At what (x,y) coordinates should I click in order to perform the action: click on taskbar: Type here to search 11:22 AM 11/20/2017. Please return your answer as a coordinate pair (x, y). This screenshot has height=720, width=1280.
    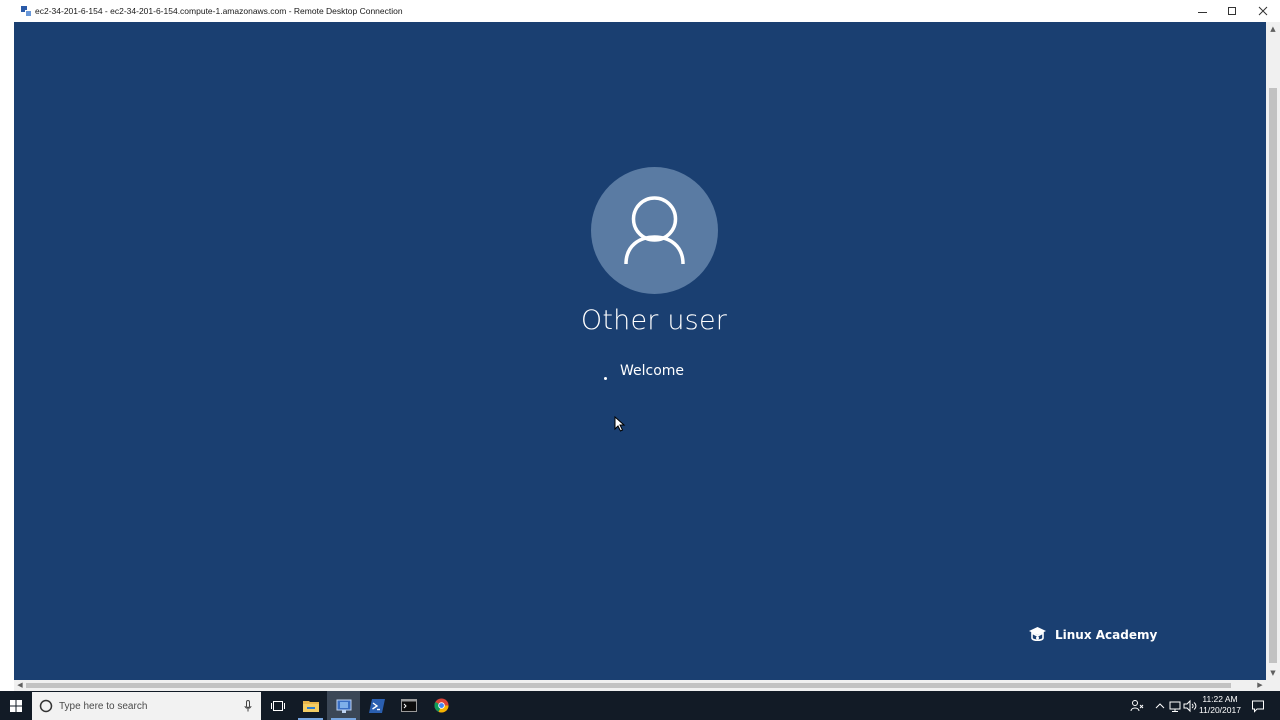
    Looking at the image, I should click on (640, 705).